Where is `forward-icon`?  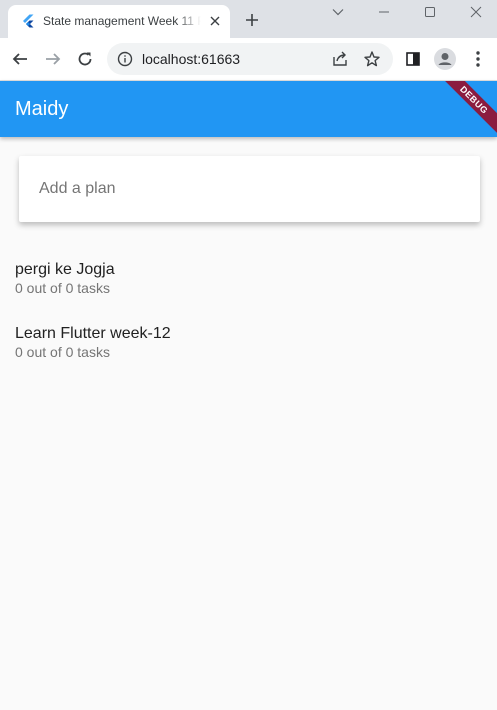
forward-icon is located at coordinates (53, 59).